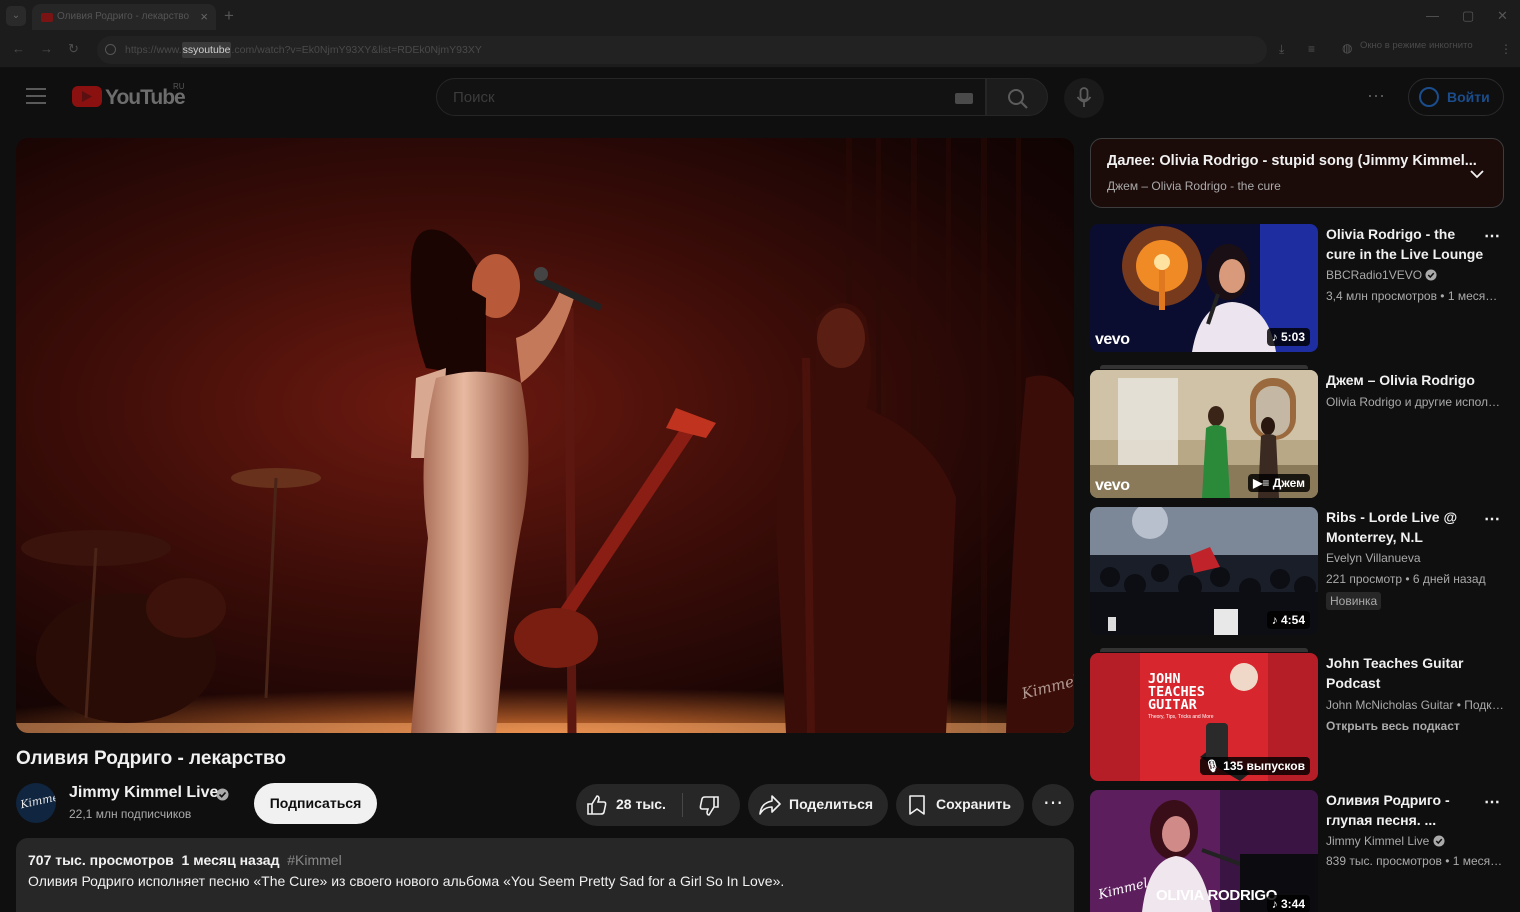 The width and height of the screenshot is (1520, 912). Describe the element at coordinates (1288, 620) in the screenshot. I see `duration-badge: ♪ 4:54` at that location.